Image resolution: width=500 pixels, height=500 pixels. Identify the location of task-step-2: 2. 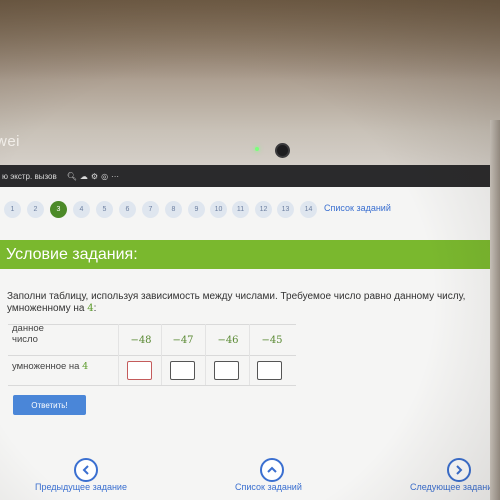
(35, 209).